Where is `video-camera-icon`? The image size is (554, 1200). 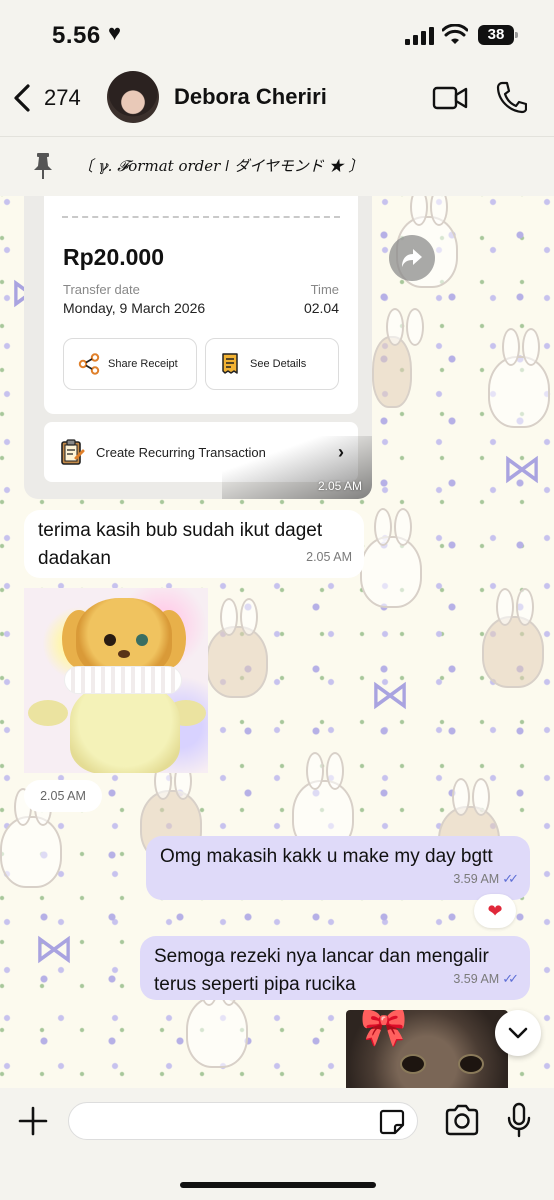 video-camera-icon is located at coordinates (450, 98).